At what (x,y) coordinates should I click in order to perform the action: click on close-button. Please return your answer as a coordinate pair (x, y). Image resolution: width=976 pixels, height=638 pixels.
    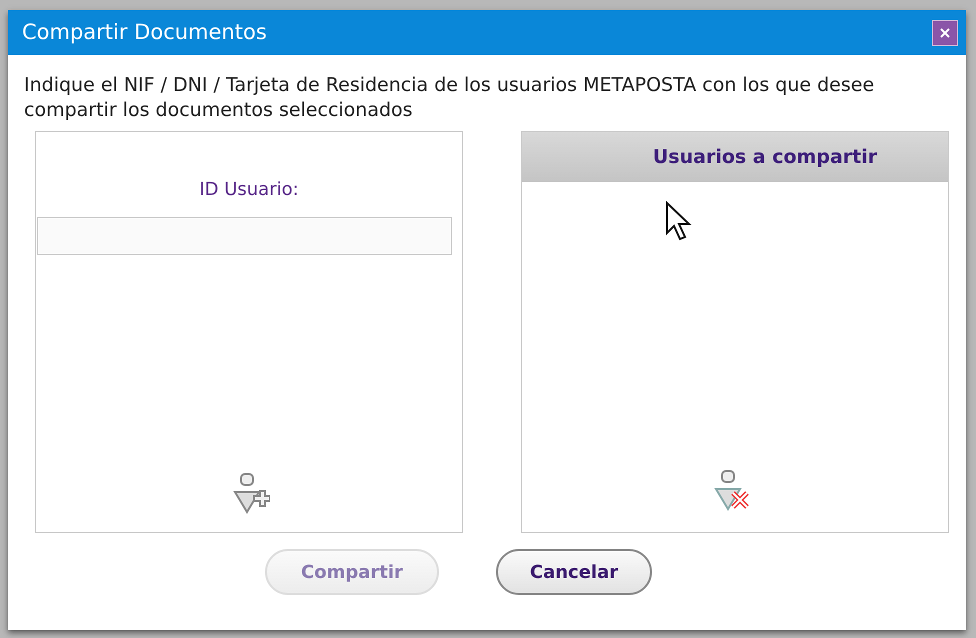
    Looking at the image, I should click on (945, 33).